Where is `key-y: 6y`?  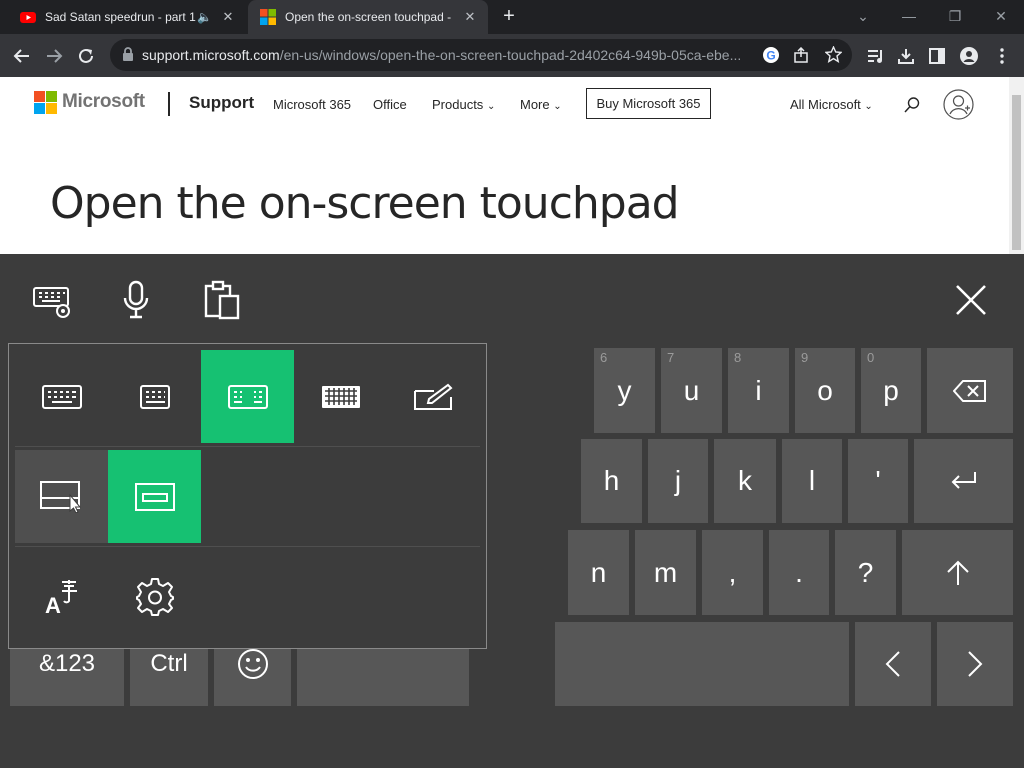
key-y: 6y is located at coordinates (624, 390).